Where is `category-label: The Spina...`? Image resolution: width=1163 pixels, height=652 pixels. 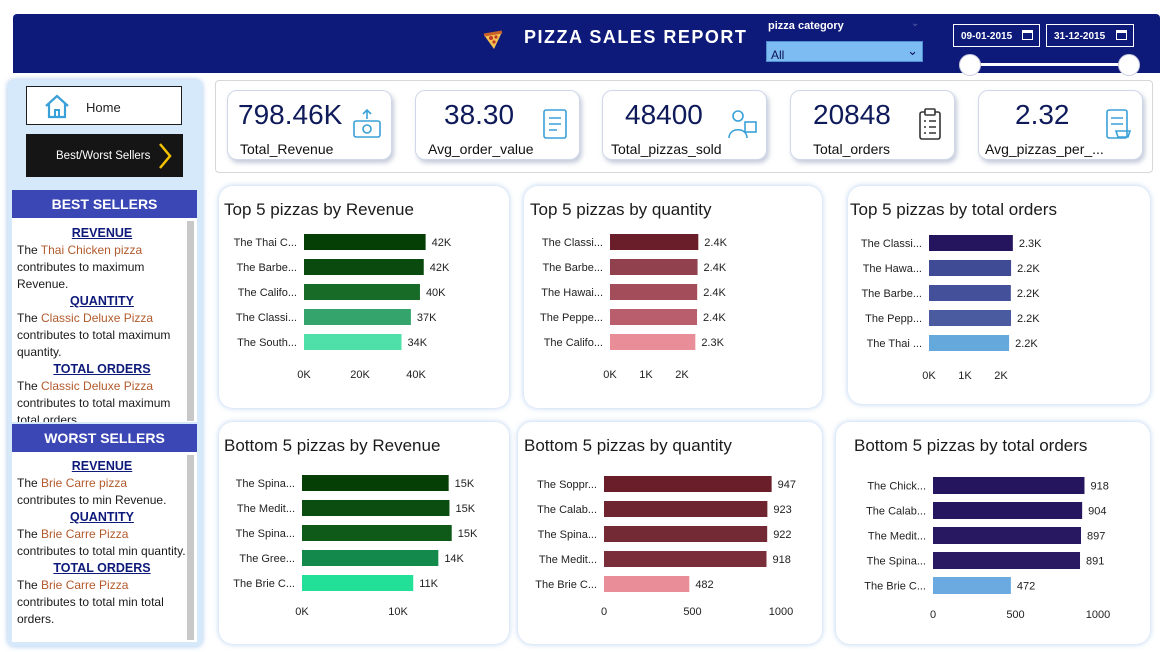 category-label: The Spina... is located at coordinates (265, 484).